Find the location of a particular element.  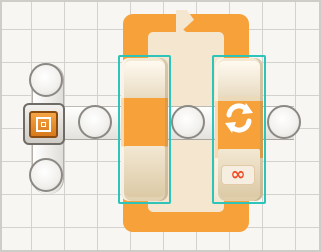

slot-selection-outline is located at coordinates (144, 129).